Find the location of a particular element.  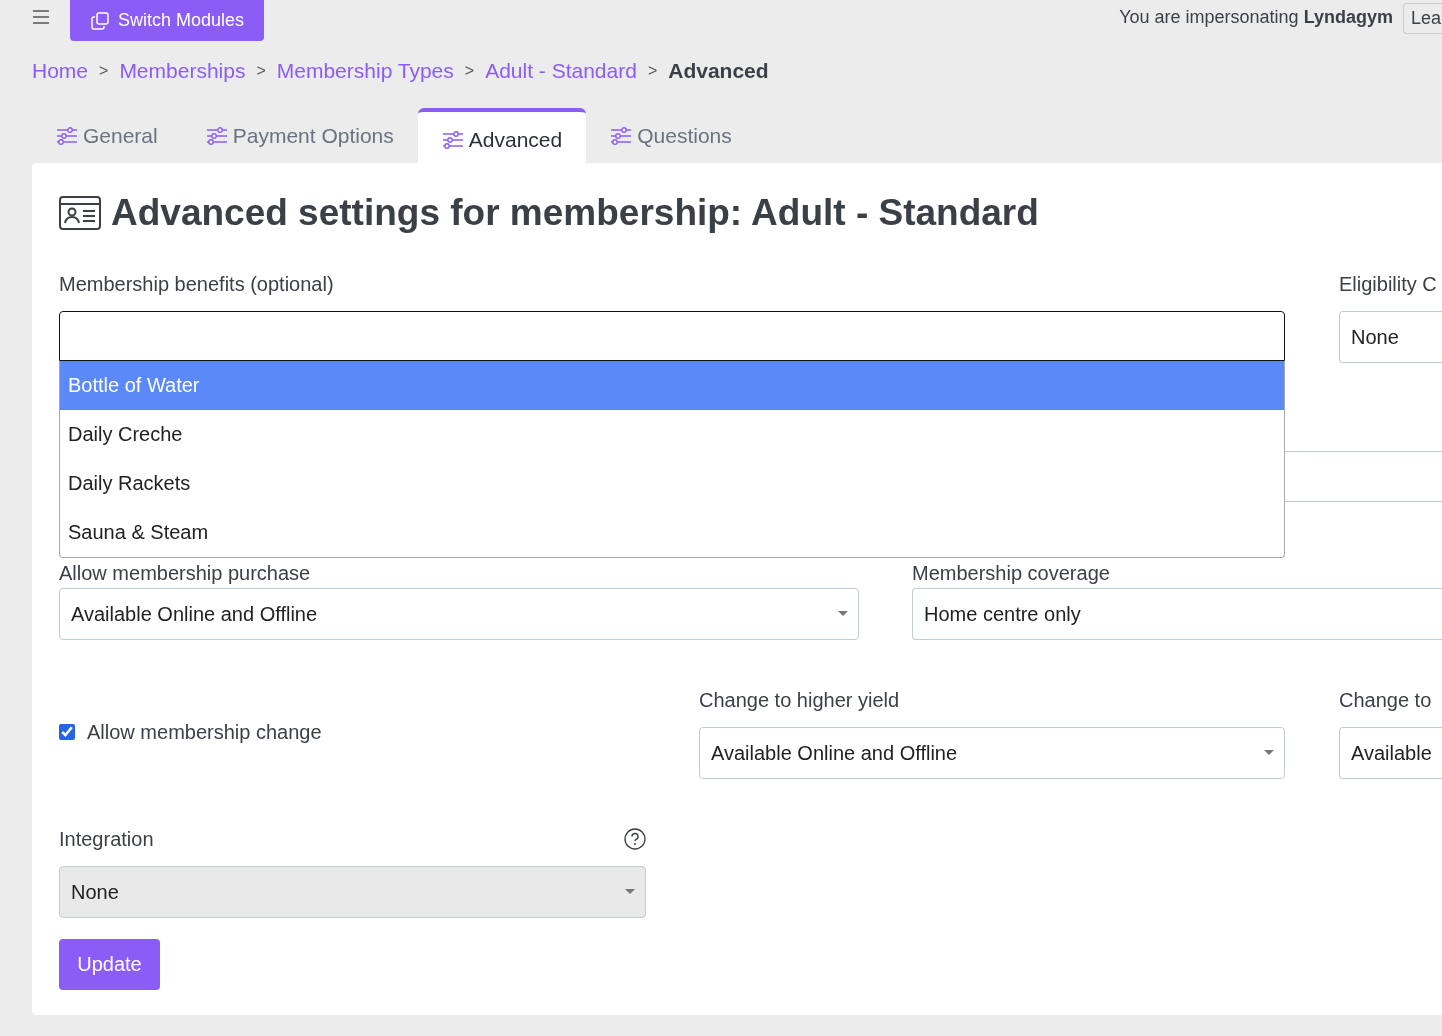

breadcrumb-current: Advanced is located at coordinates (718, 71).